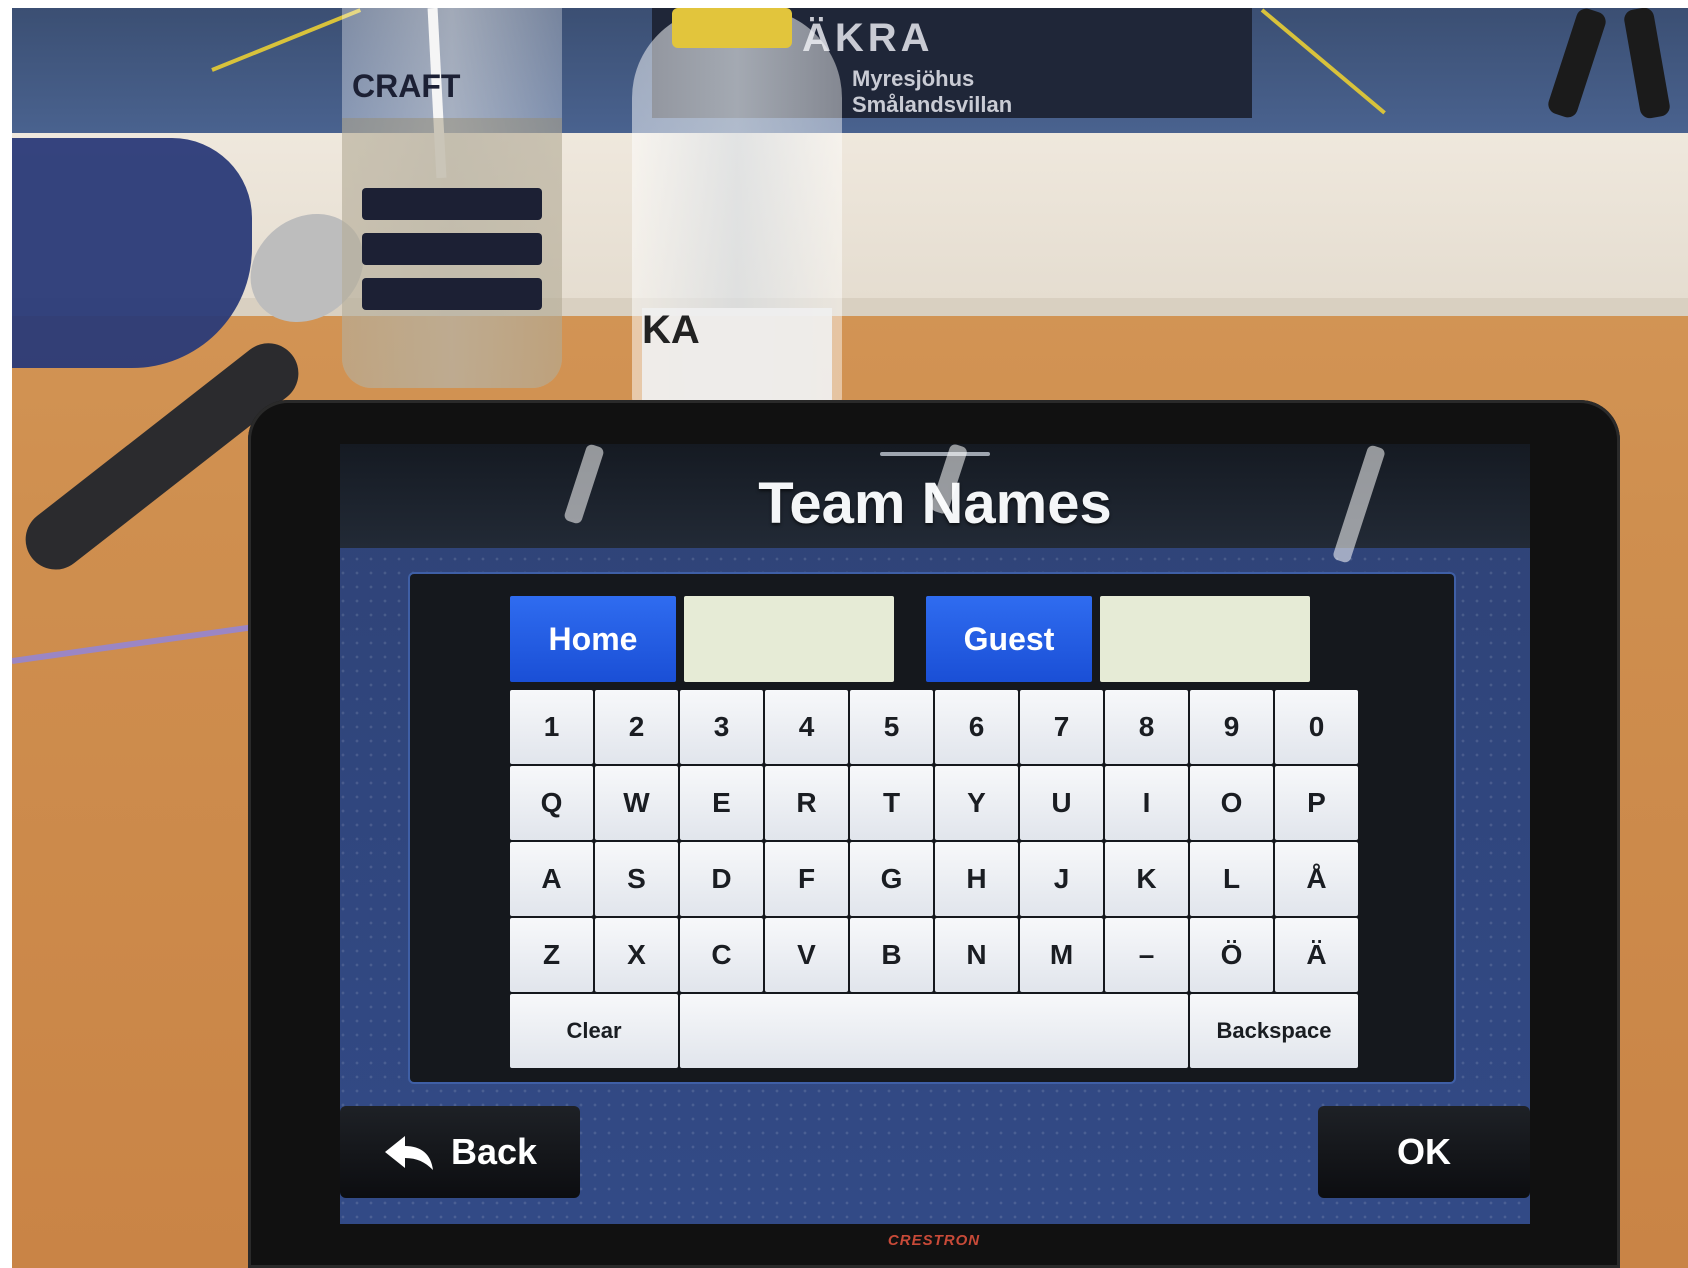 The width and height of the screenshot is (1688, 1268). Describe the element at coordinates (1061, 803) in the screenshot. I see `key: U` at that location.